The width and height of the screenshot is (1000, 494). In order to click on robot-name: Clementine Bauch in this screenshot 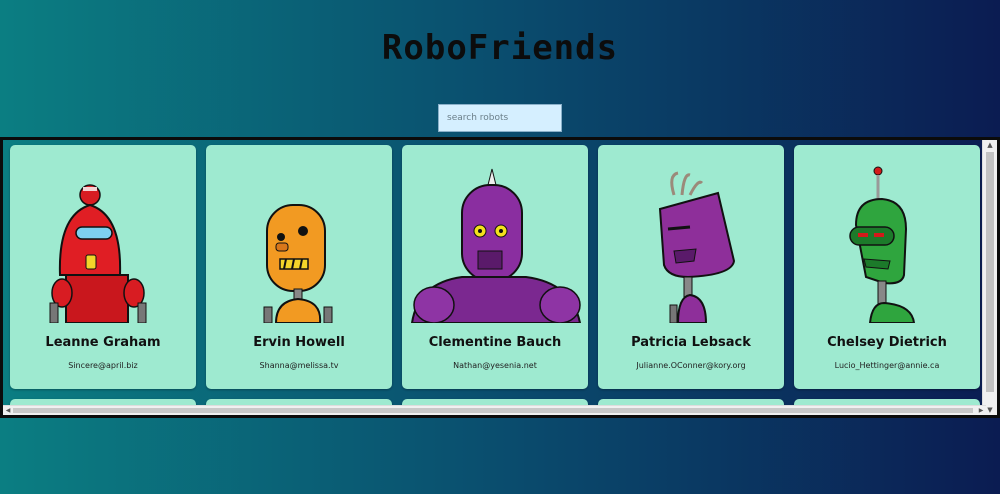, I will do `click(495, 342)`.